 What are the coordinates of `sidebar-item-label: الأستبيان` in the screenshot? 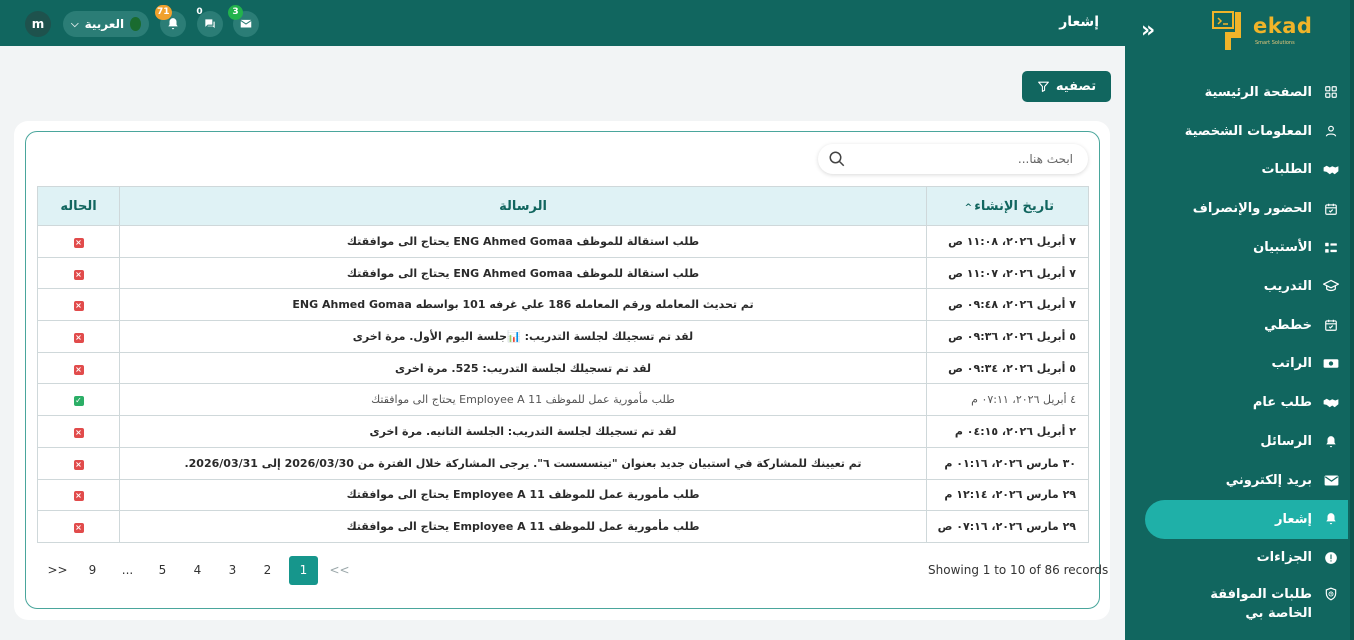 It's located at (1282, 248).